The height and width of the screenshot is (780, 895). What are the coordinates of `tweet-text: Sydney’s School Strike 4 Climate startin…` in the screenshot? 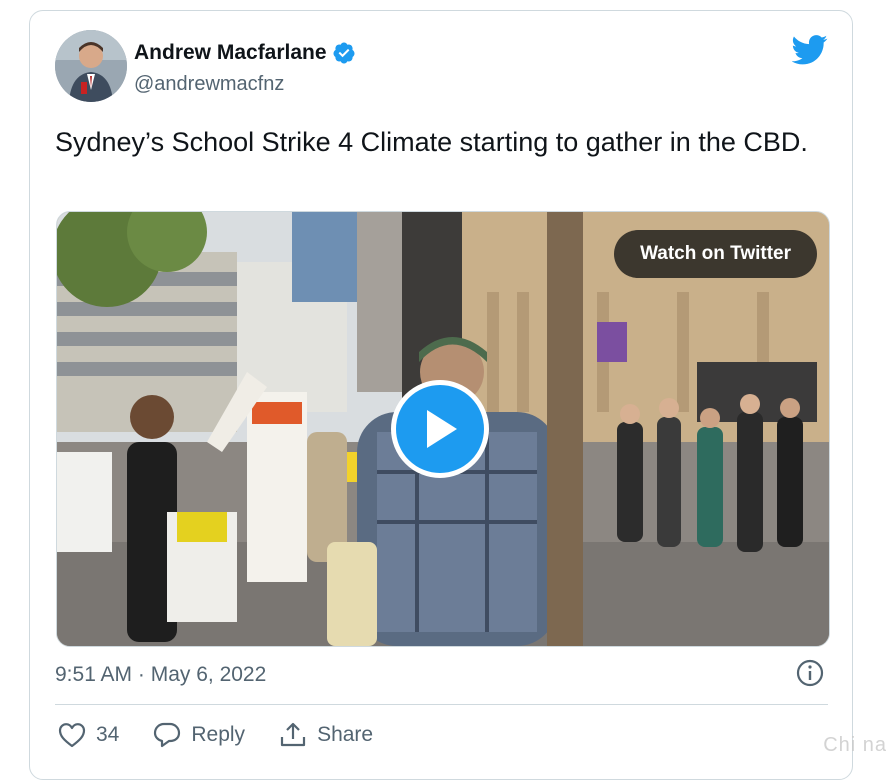 It's located at (431, 142).